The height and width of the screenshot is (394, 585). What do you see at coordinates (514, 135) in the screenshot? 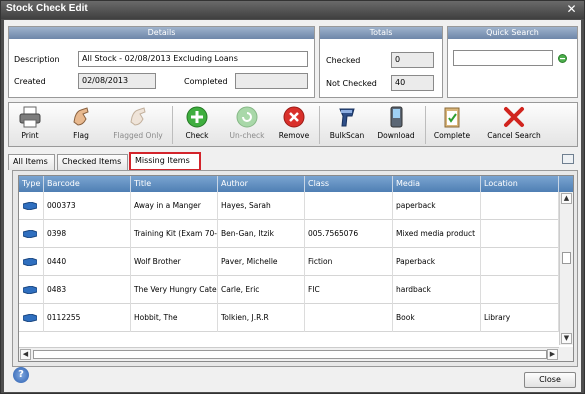
I see `cancel-search-label: Cancel Search` at bounding box center [514, 135].